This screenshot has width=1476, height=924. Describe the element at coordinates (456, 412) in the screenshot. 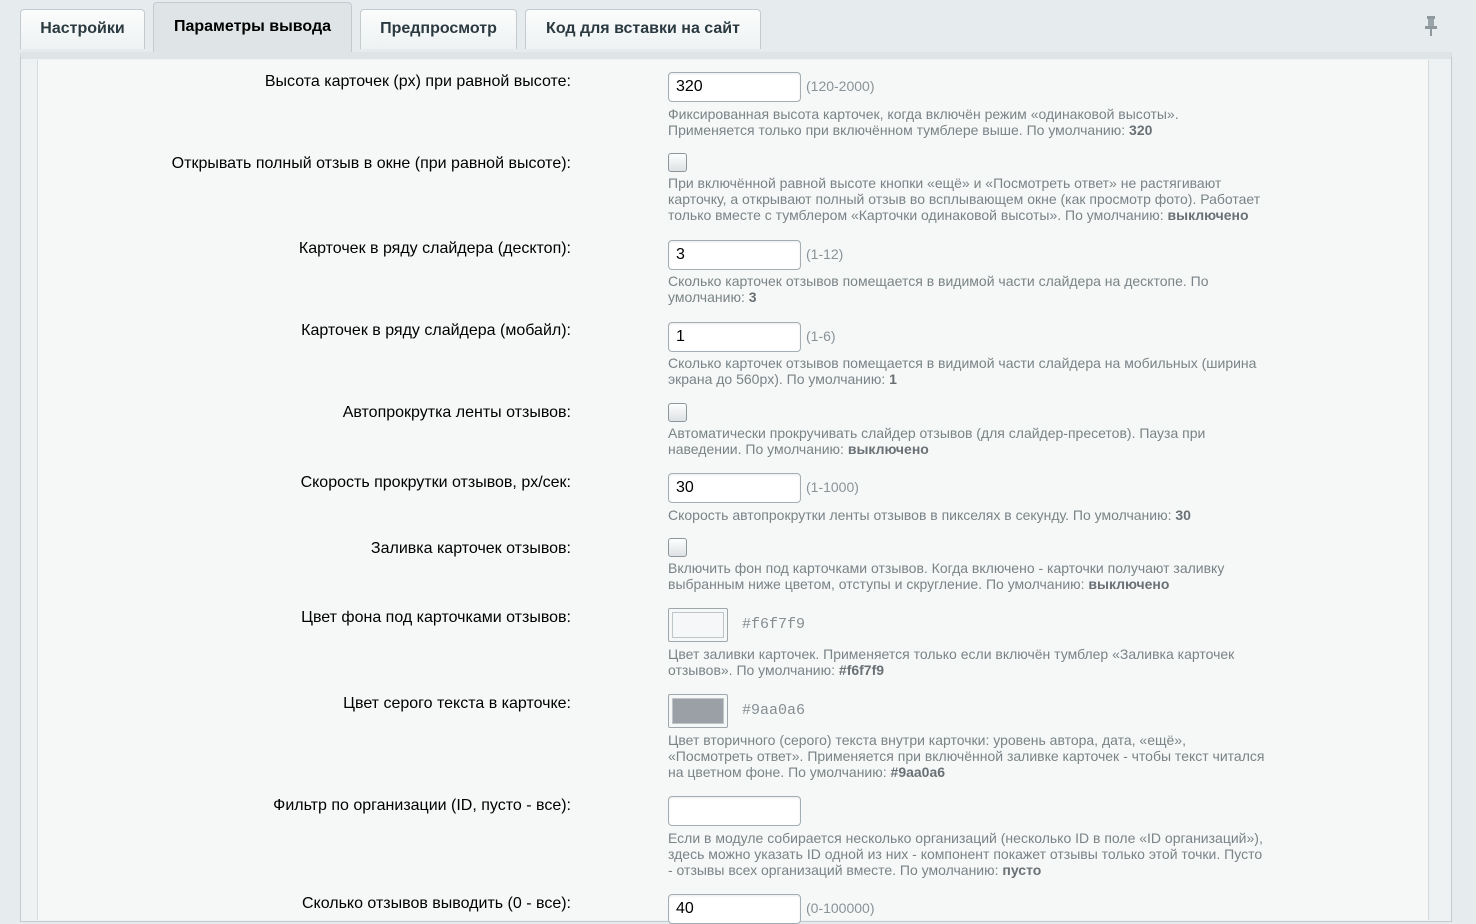

I see `autoscroll-label: Автопрокрутка ленты отзывов:` at that location.